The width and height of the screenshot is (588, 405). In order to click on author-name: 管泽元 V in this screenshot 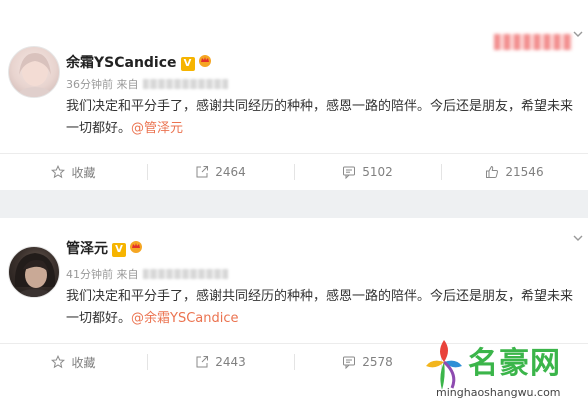, I will do `click(104, 248)`.